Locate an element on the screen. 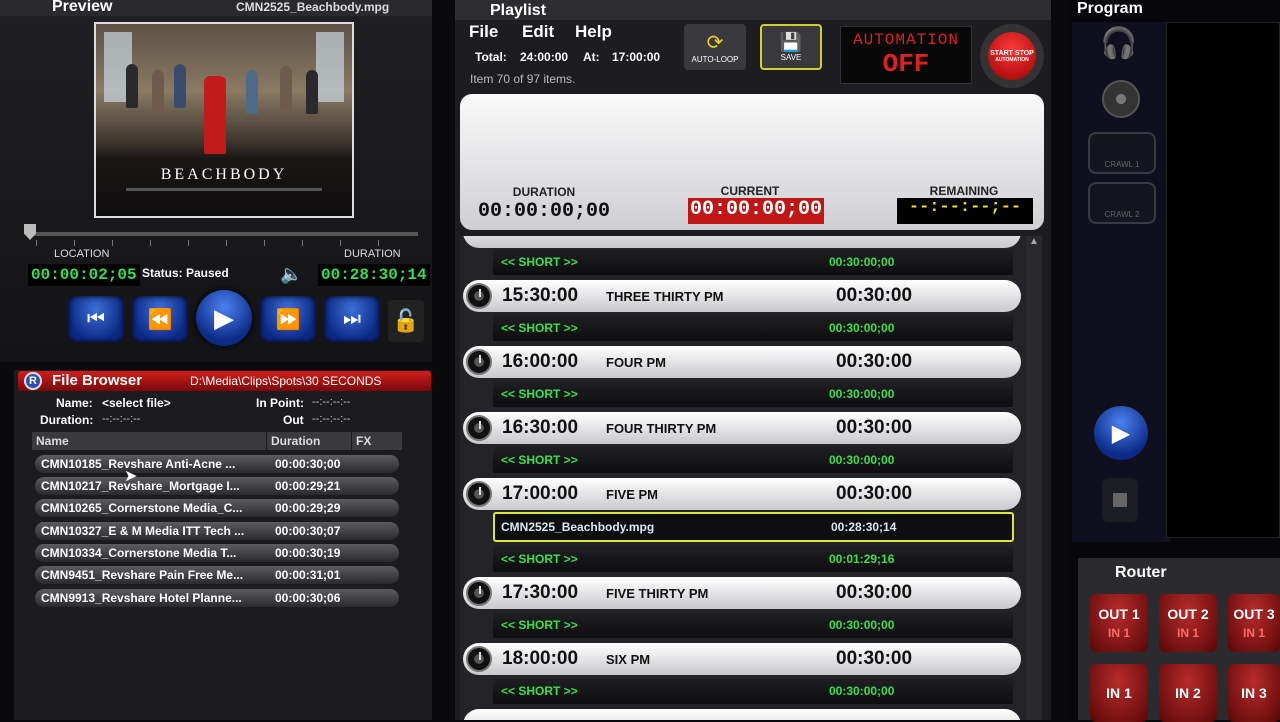  auto-loop-label: AUTO-LOOP is located at coordinates (715, 59).